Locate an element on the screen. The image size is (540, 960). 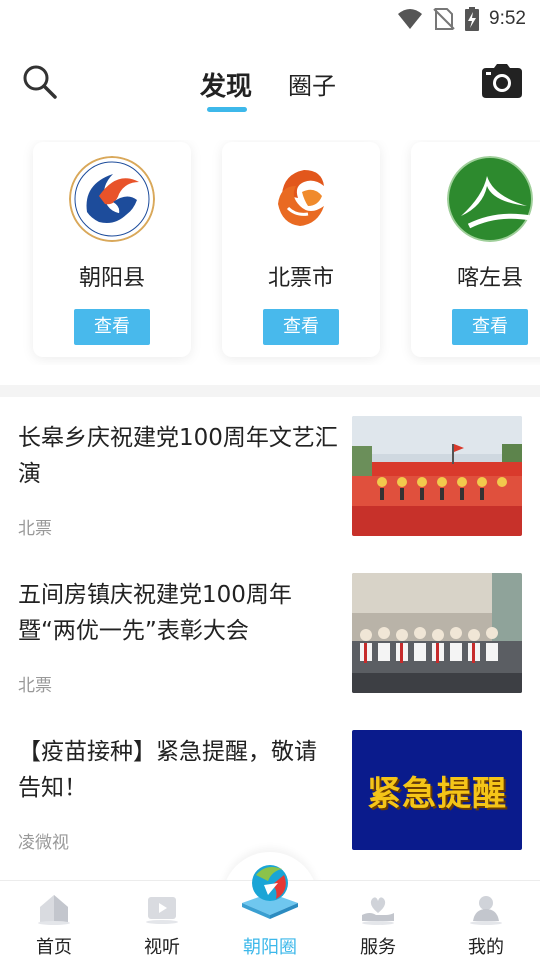
news-title: 【疫苗接种】紧急提醒，敬请告知！ is located at coordinates (167, 770).